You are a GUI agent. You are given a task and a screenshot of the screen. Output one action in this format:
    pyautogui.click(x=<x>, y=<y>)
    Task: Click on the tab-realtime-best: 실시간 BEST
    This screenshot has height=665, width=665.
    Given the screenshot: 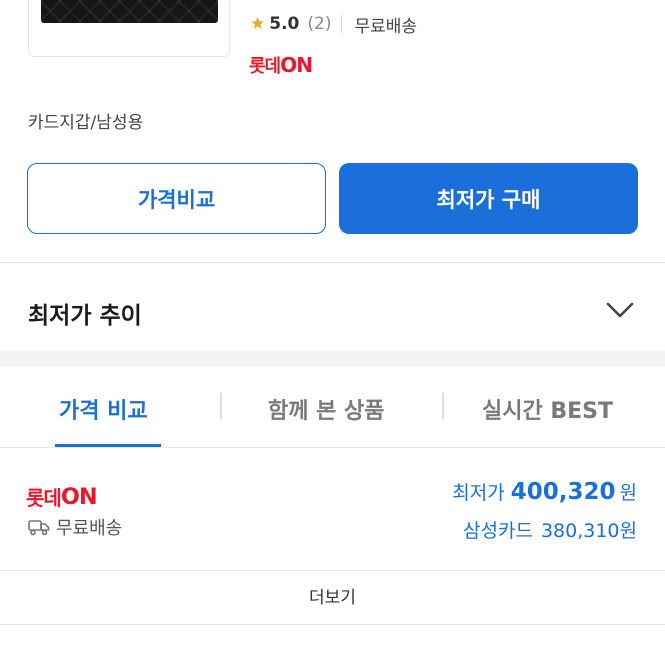 What is the action you would take?
    pyautogui.click(x=547, y=409)
    